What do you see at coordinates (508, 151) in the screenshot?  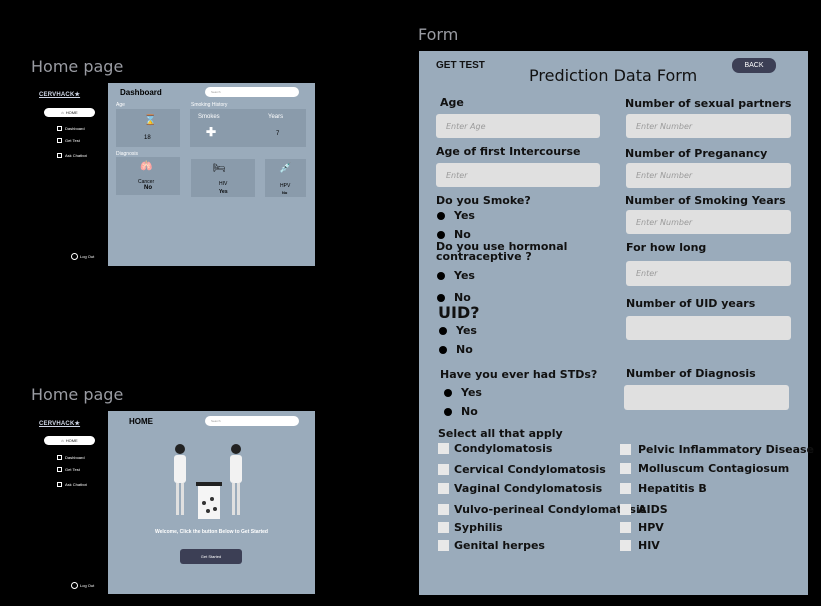 I see `first-intercourse-label: Age of first Intercourse` at bounding box center [508, 151].